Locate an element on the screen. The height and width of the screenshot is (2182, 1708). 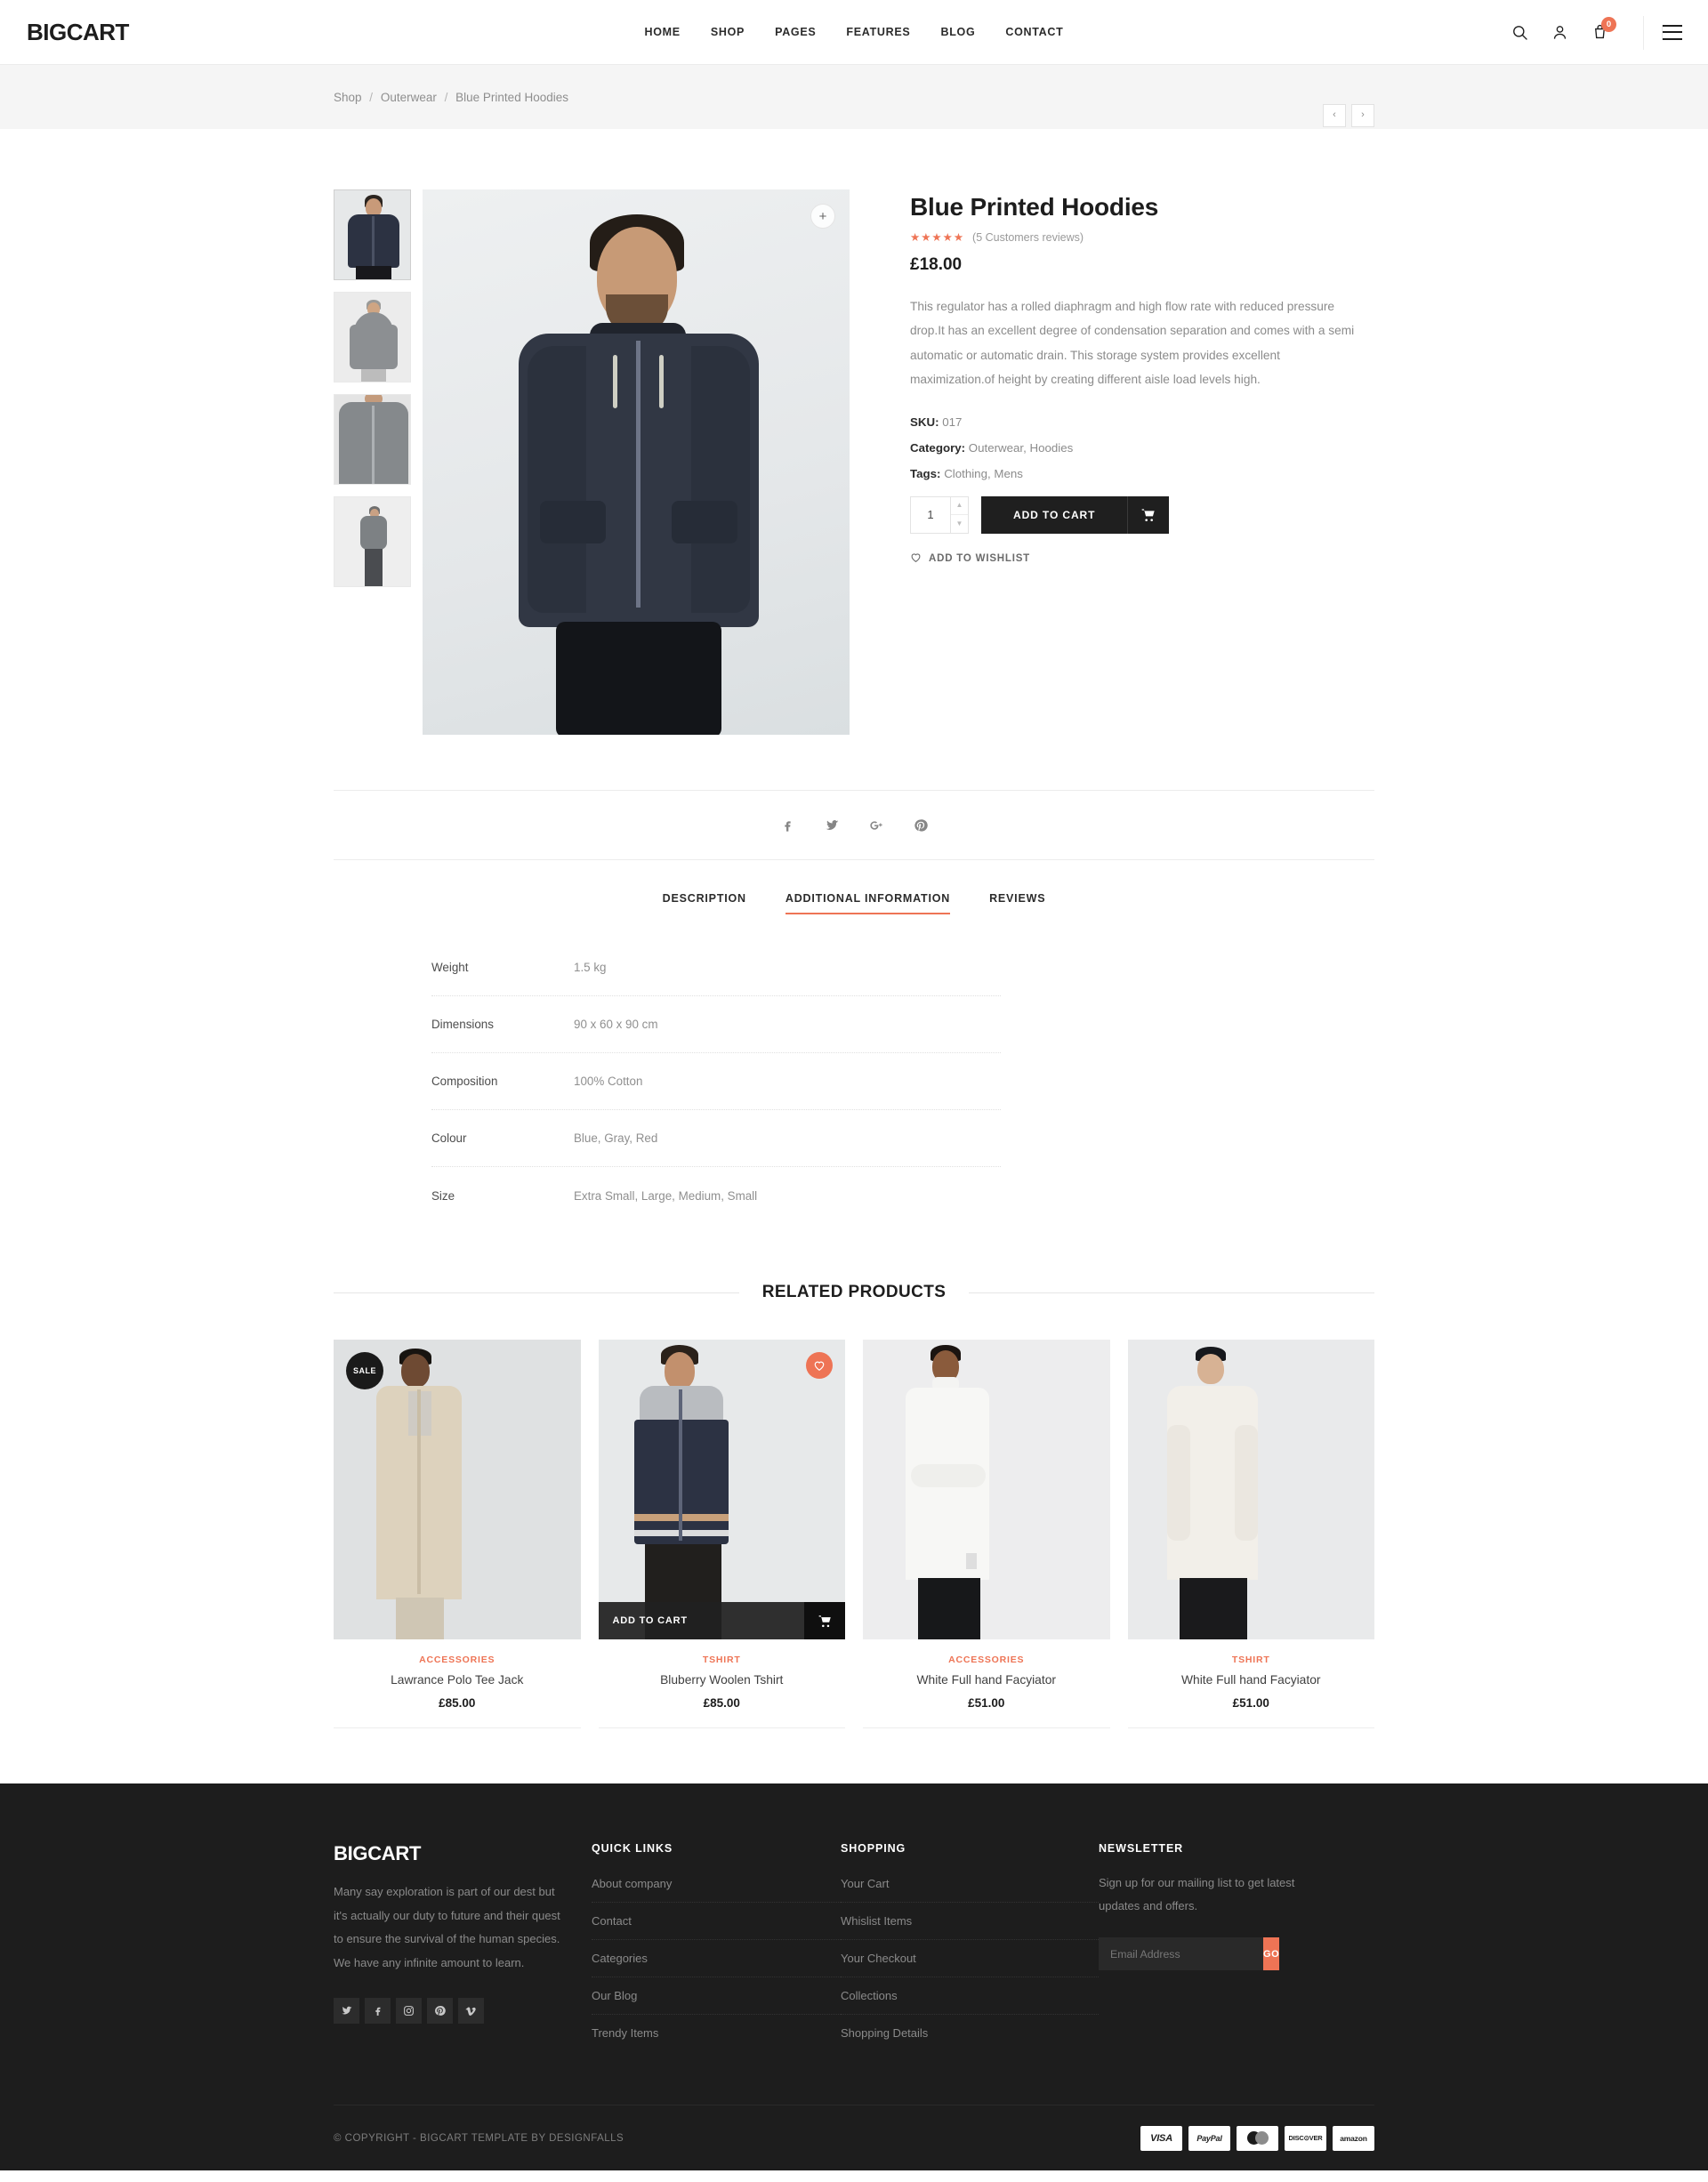
add-to-cart-label: ADD TO CART is located at coordinates (1054, 514).